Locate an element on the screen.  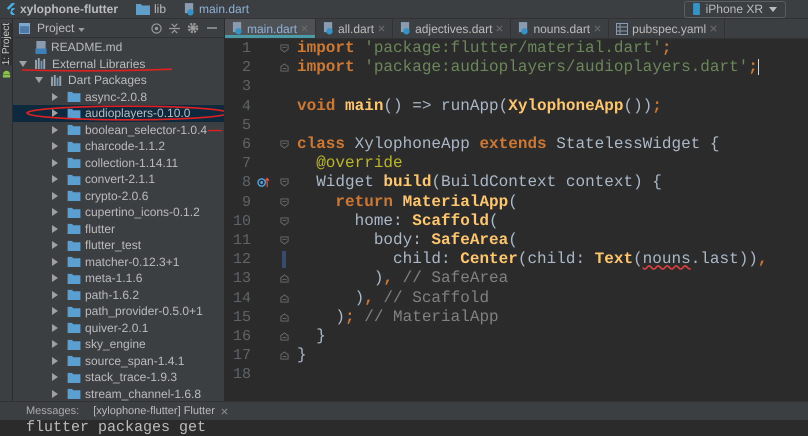
editor-tab: pubspec.yaml is located at coordinates (667, 28).